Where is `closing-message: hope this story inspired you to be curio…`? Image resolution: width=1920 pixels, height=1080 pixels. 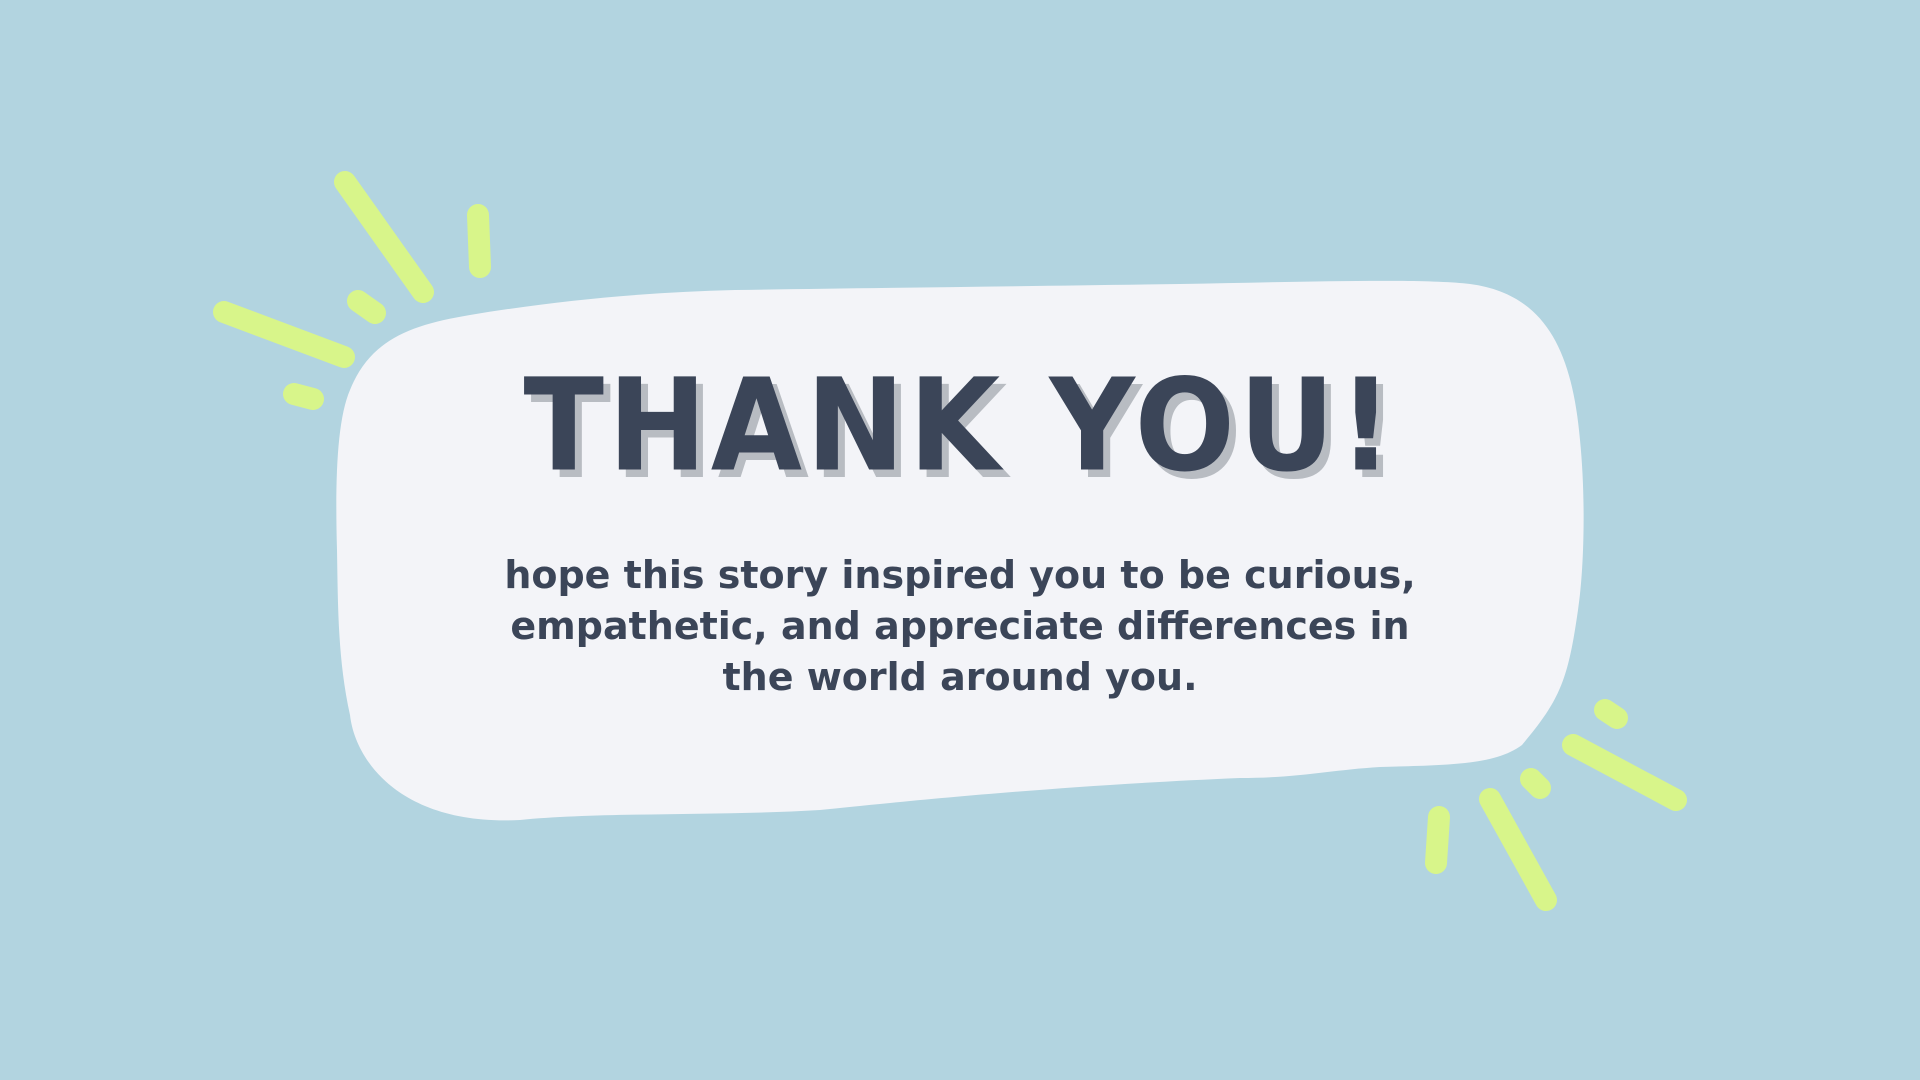 closing-message: hope this story inspired you to be curio… is located at coordinates (960, 626).